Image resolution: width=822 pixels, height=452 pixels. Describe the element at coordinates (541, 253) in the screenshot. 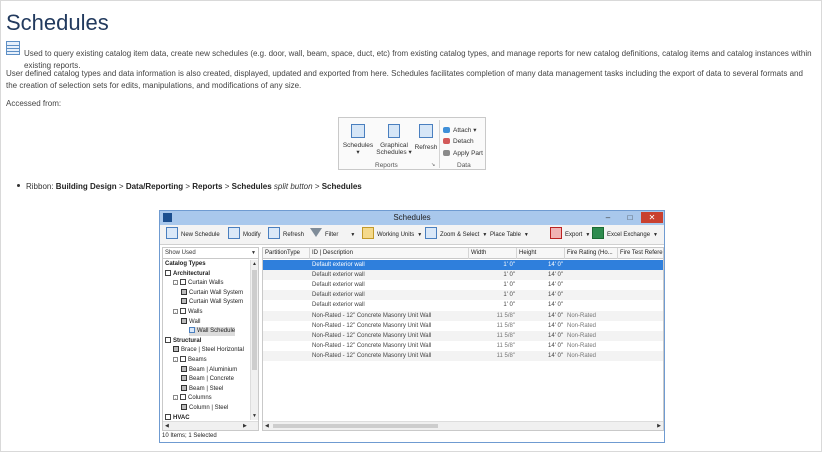

I see `column-header: Height` at that location.